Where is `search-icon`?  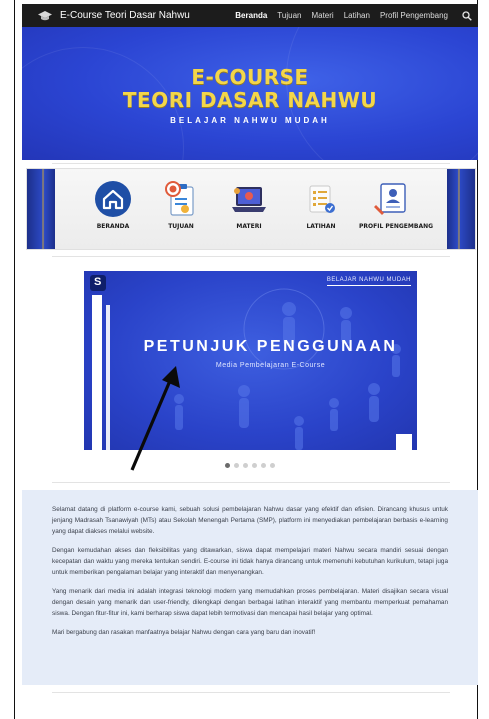
search-icon is located at coordinates (467, 15).